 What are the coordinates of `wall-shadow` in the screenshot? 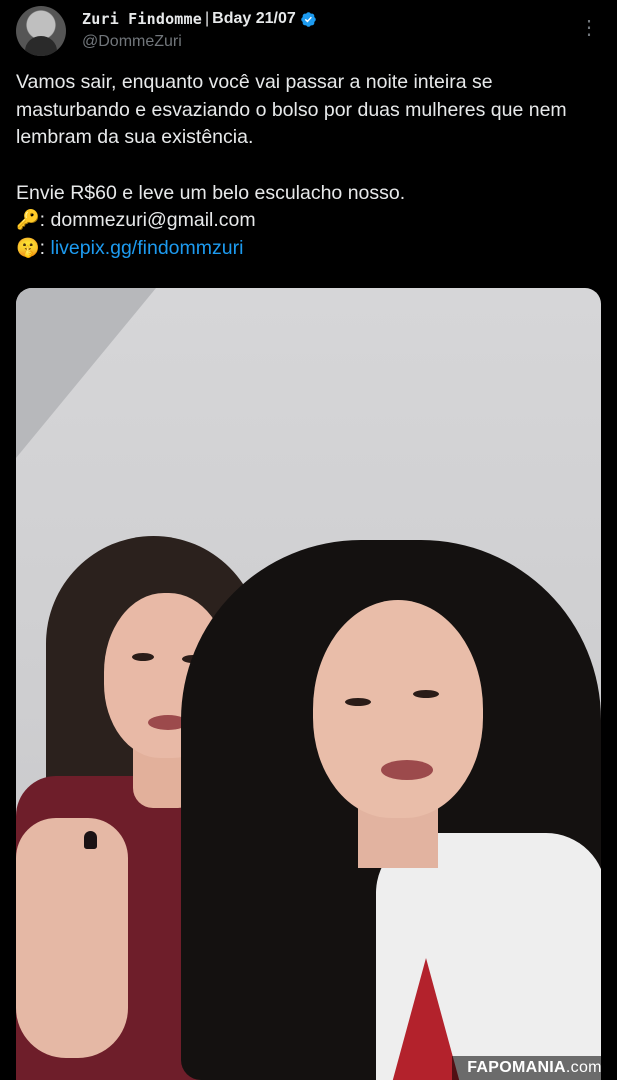 It's located at (86, 373).